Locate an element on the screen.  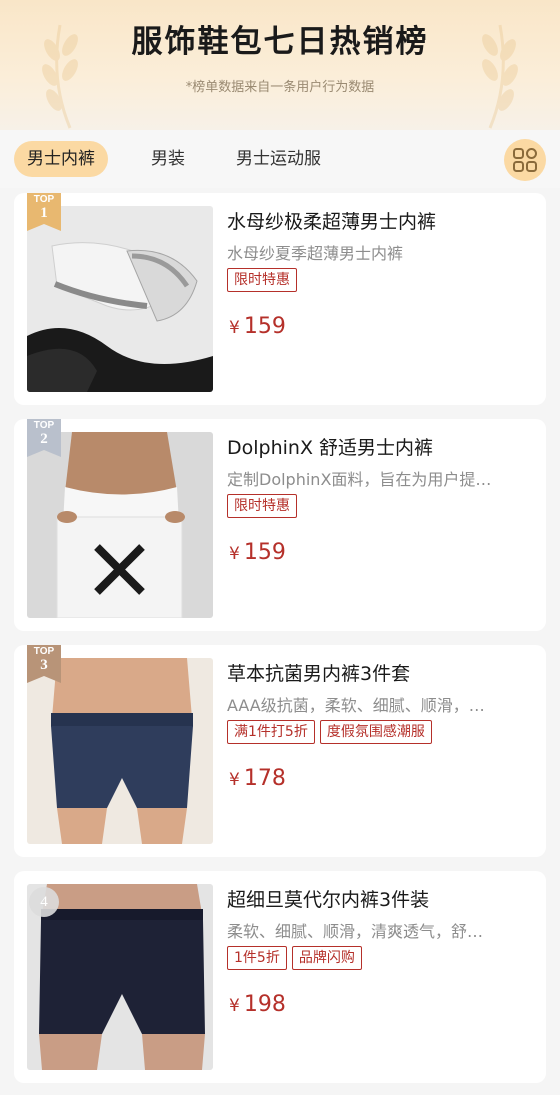
page-header: 服饰鞋包七日热销榜 *榜单数据来自一条用户行为数据 is located at coordinates (280, 65).